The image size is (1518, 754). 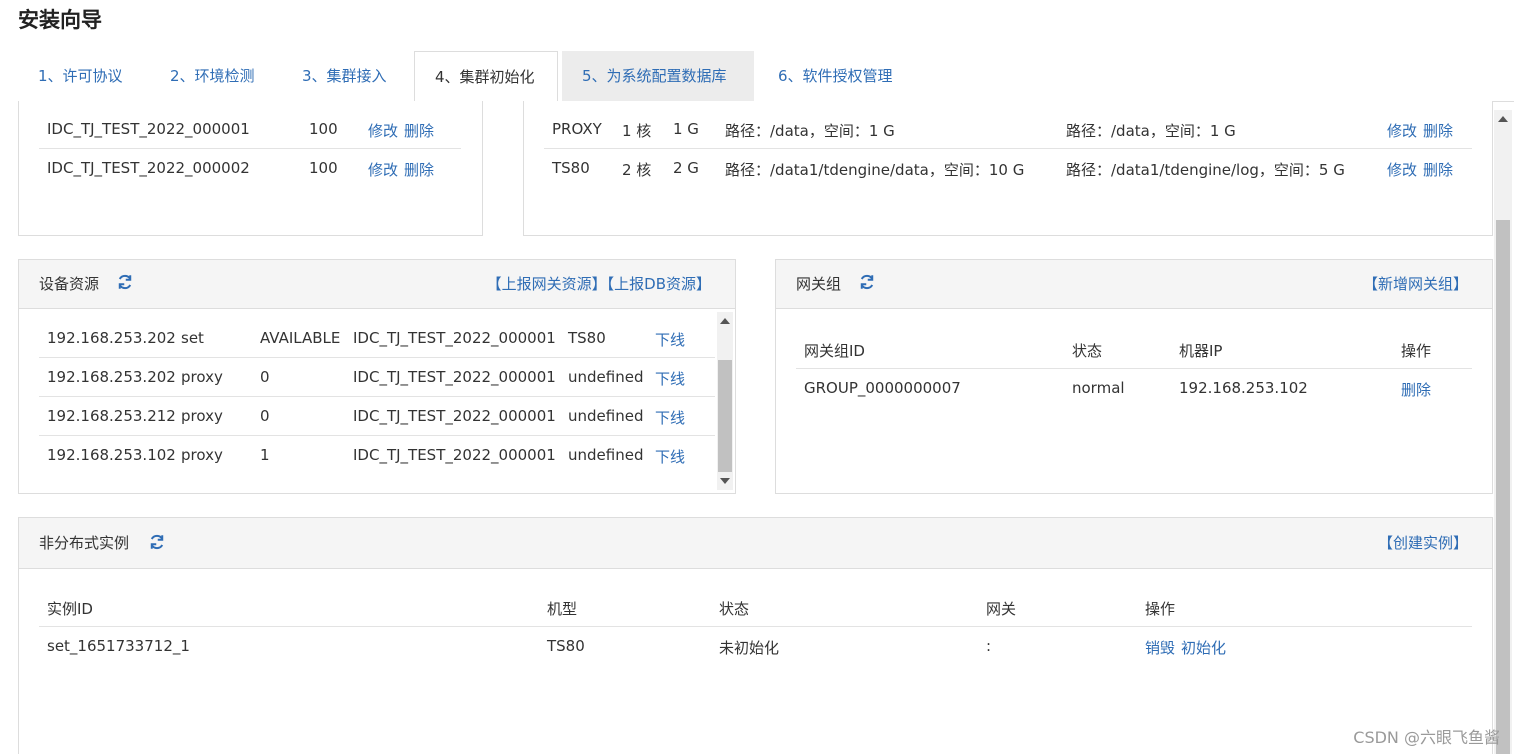 What do you see at coordinates (212, 76) in the screenshot?
I see `tab-env-check: 2、环境检测` at bounding box center [212, 76].